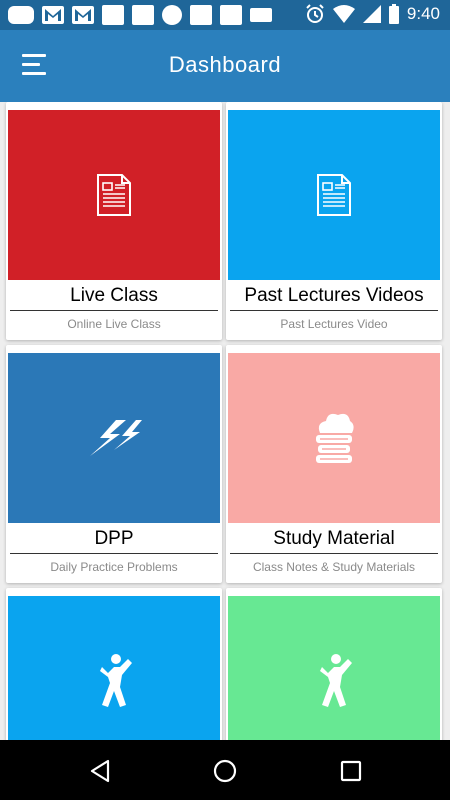 This screenshot has height=800, width=450. I want to click on card-live-class: Live Class Online Live Class, so click(114, 221).